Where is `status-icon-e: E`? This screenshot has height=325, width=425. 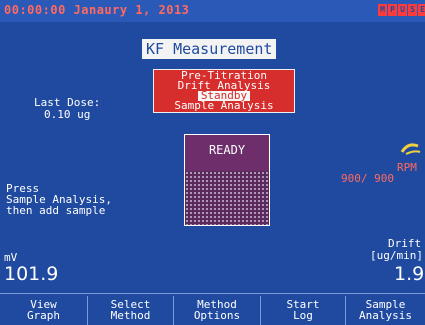 status-icon-e: E is located at coordinates (421, 10).